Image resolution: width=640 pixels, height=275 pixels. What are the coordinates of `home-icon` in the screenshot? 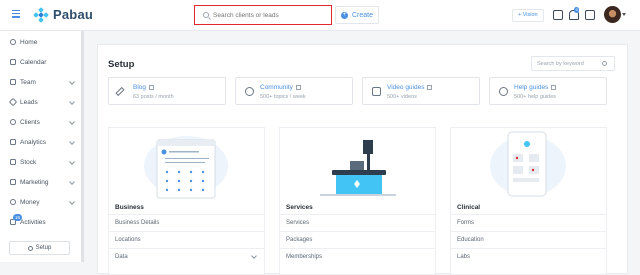 It's located at (13, 42).